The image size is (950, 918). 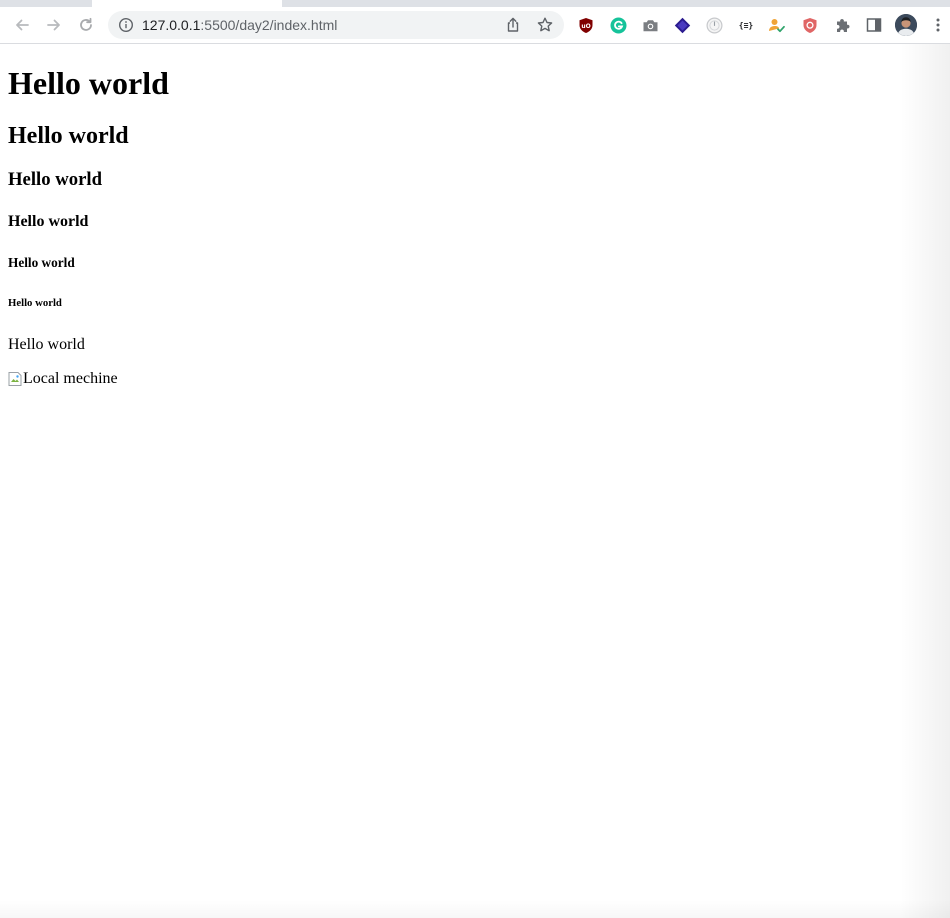 What do you see at coordinates (545, 25) in the screenshot?
I see `star-icon` at bounding box center [545, 25].